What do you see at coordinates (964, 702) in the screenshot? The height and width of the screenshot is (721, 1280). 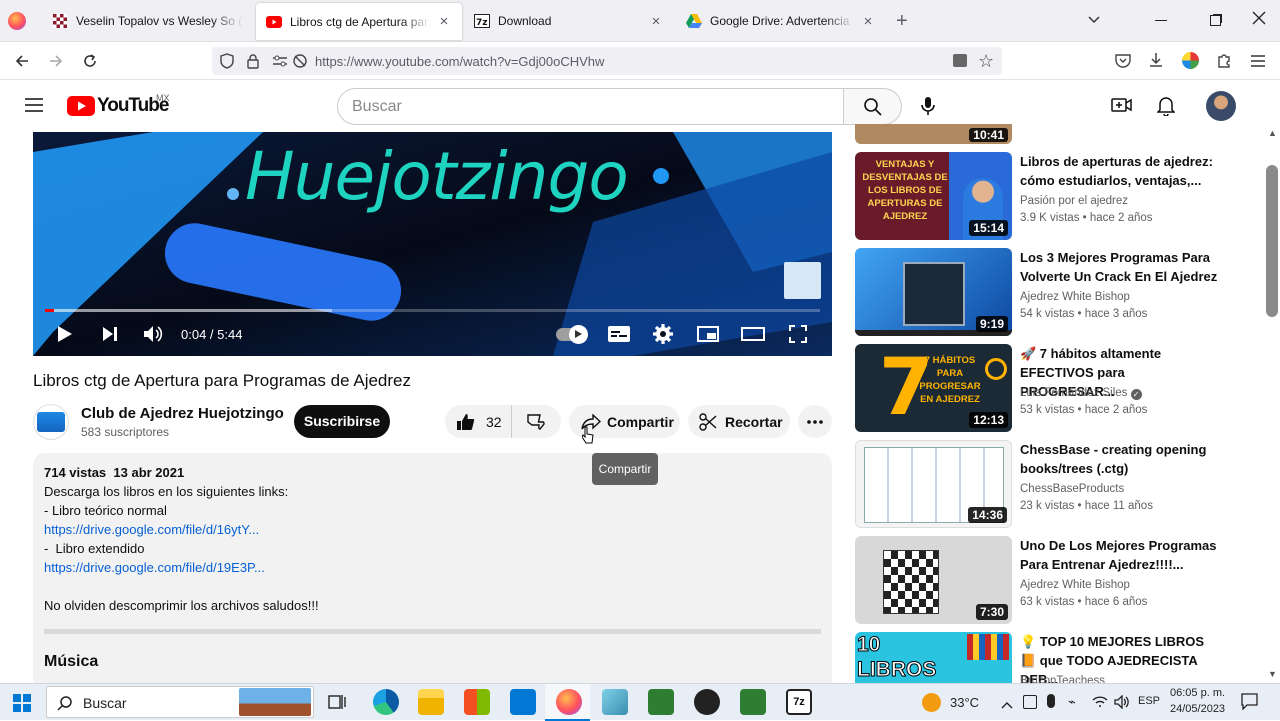 I see `weather-temperature: 33°C` at bounding box center [964, 702].